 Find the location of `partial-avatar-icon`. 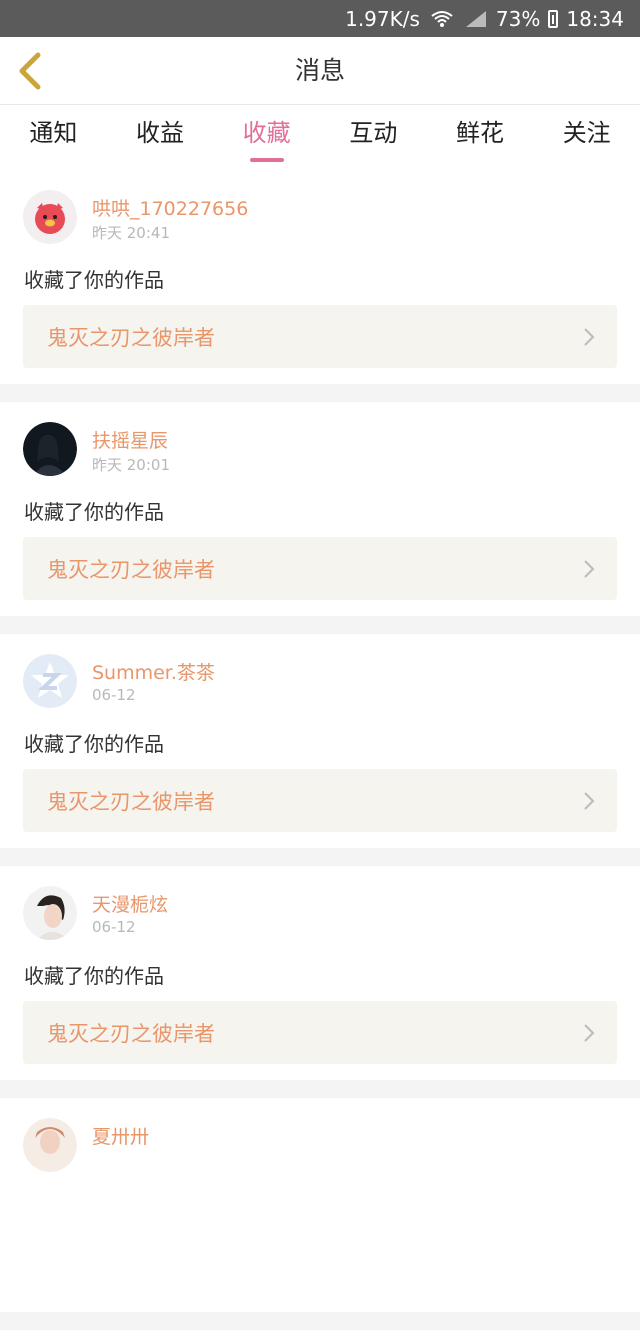

partial-avatar-icon is located at coordinates (50, 1145).